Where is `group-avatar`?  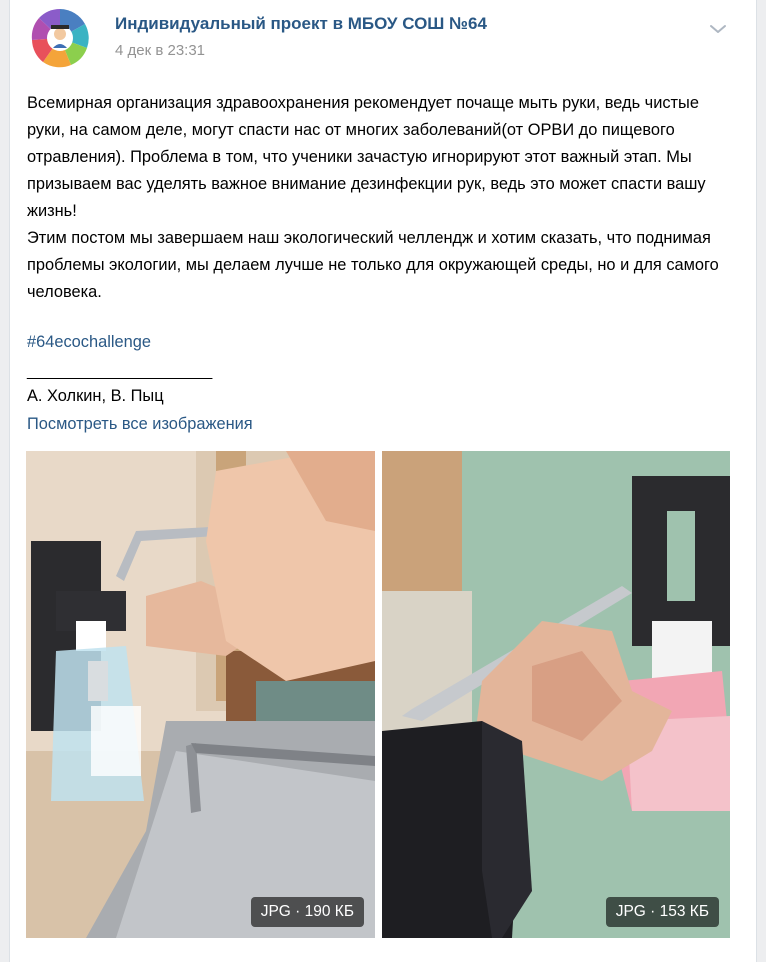
group-avatar is located at coordinates (60, 36).